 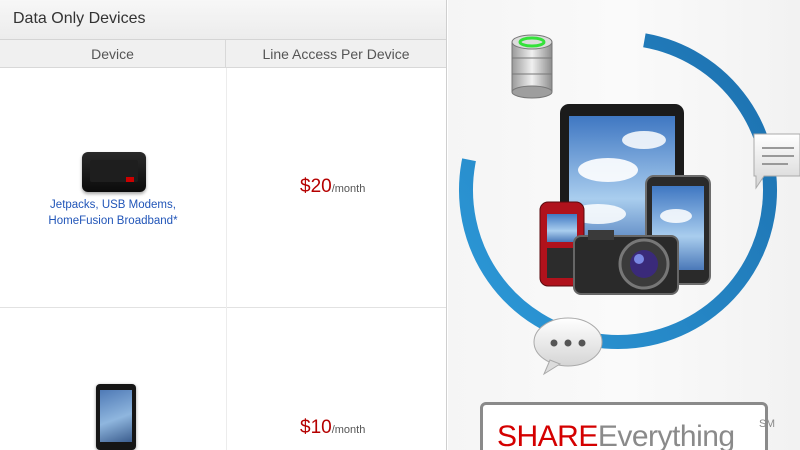 What do you see at coordinates (532, 66) in the screenshot?
I see `database-icon` at bounding box center [532, 66].